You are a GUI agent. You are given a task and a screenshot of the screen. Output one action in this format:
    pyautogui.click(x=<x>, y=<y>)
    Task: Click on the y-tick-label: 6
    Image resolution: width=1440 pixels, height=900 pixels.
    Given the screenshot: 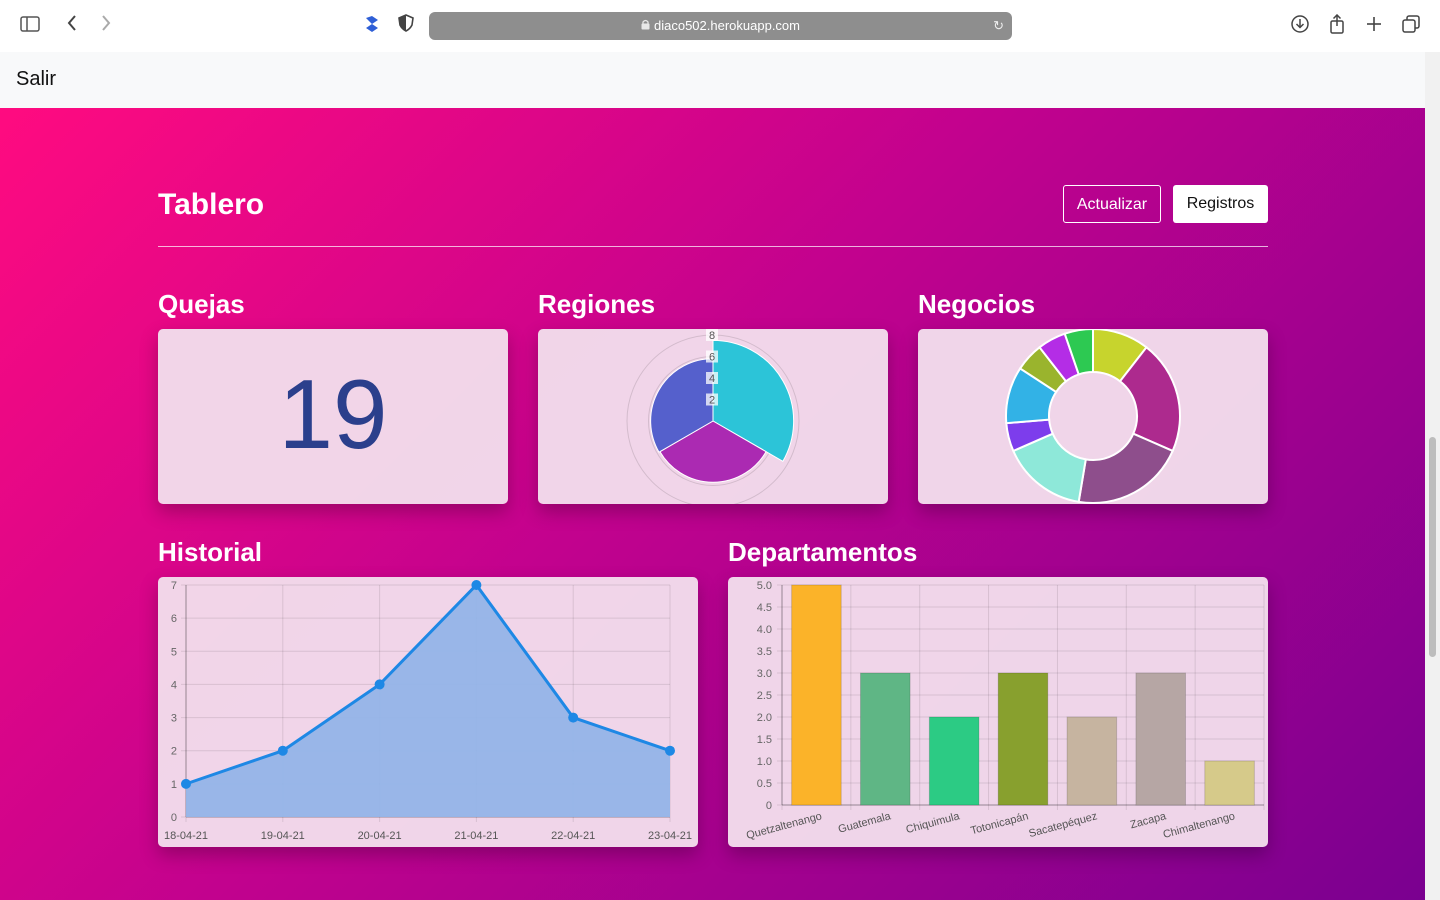 What is the action you would take?
    pyautogui.click(x=174, y=619)
    